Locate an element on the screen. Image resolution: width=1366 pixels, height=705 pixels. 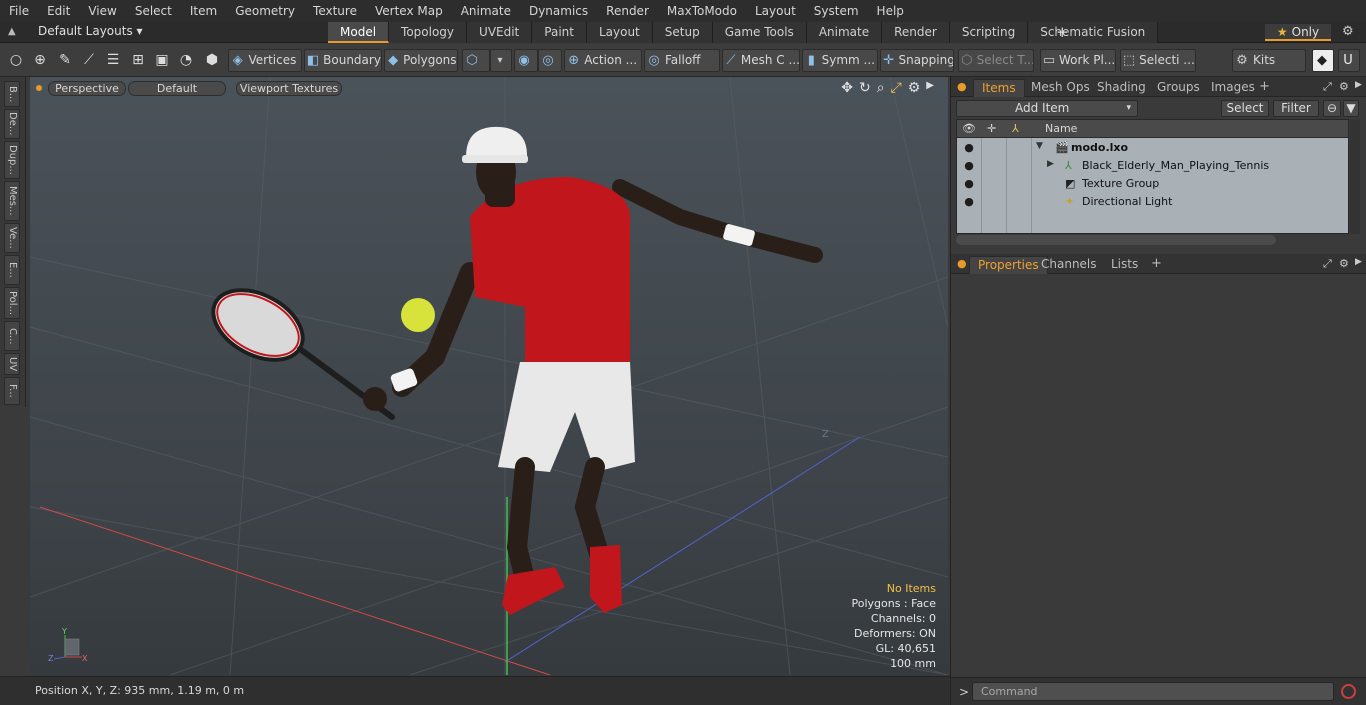
viewport-settings-icon: ⚙ is located at coordinates (914, 88).